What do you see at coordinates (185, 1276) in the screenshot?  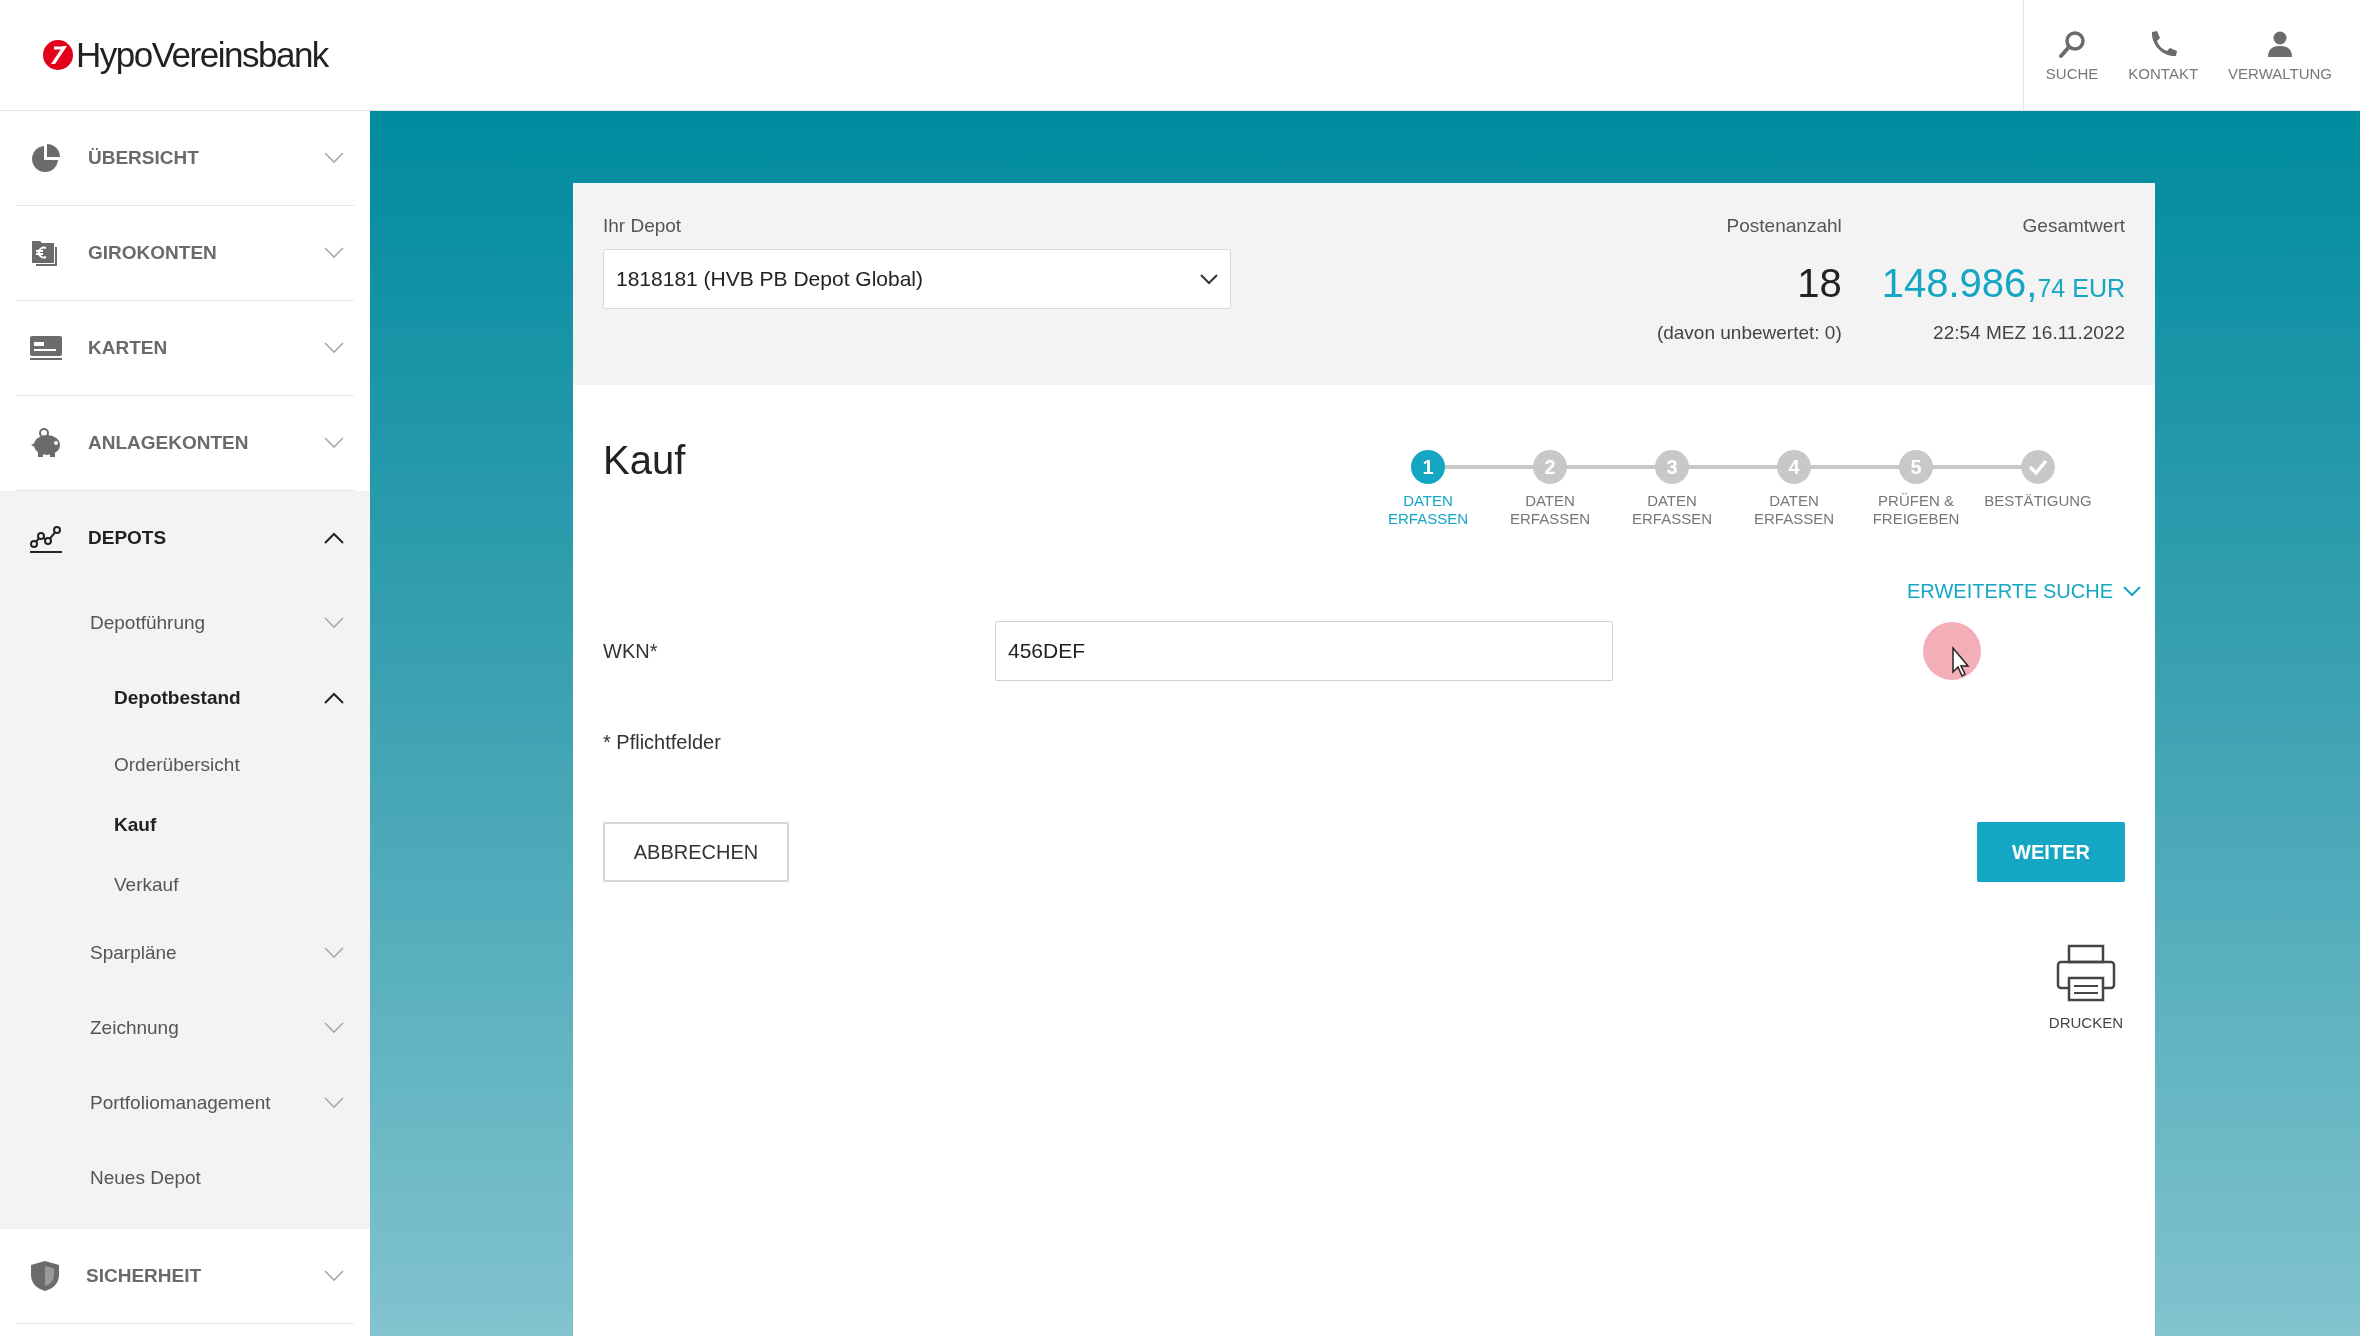 I see `nav-item: SICHERHEIT` at bounding box center [185, 1276].